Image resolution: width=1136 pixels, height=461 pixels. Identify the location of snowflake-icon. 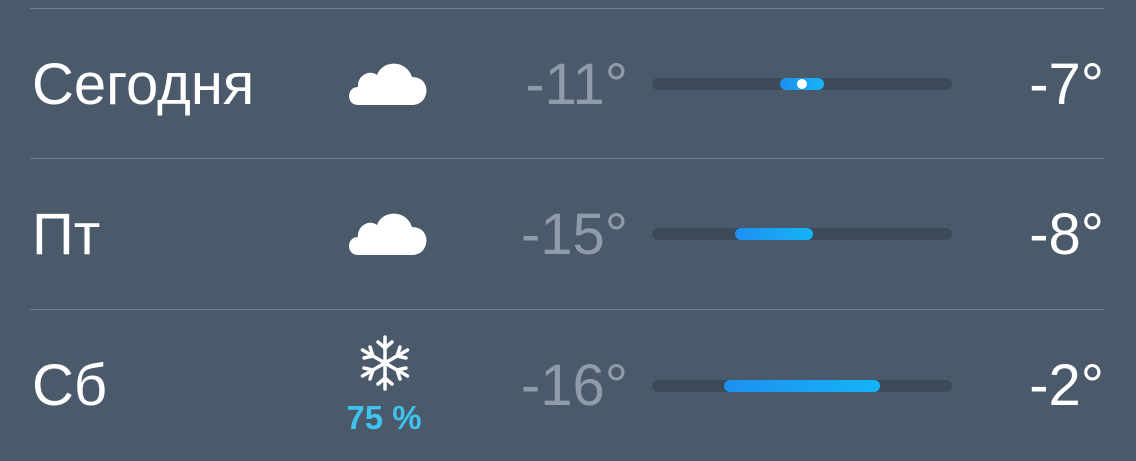
(385, 363).